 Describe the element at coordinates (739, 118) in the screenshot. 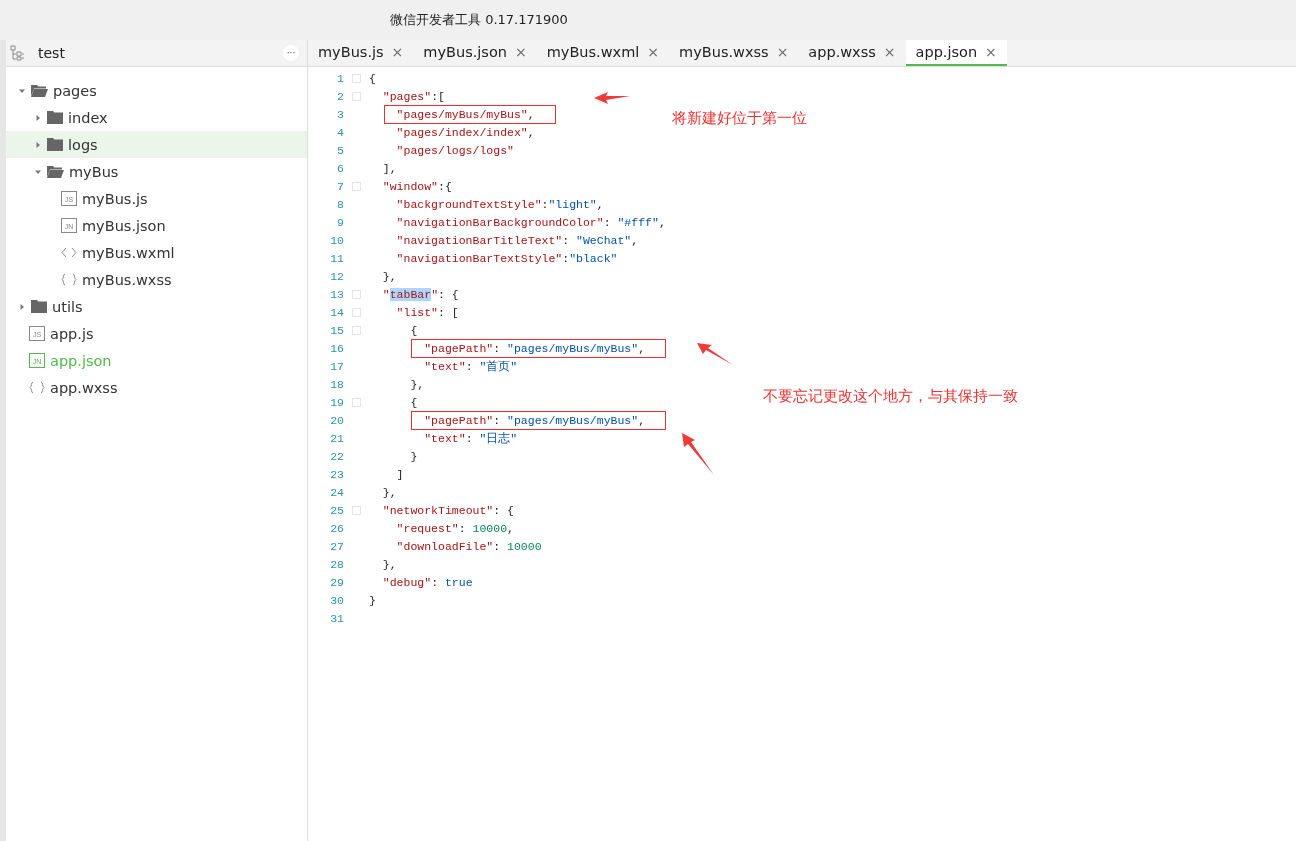

I see `annotation-note: 将新建好位于第一位` at that location.